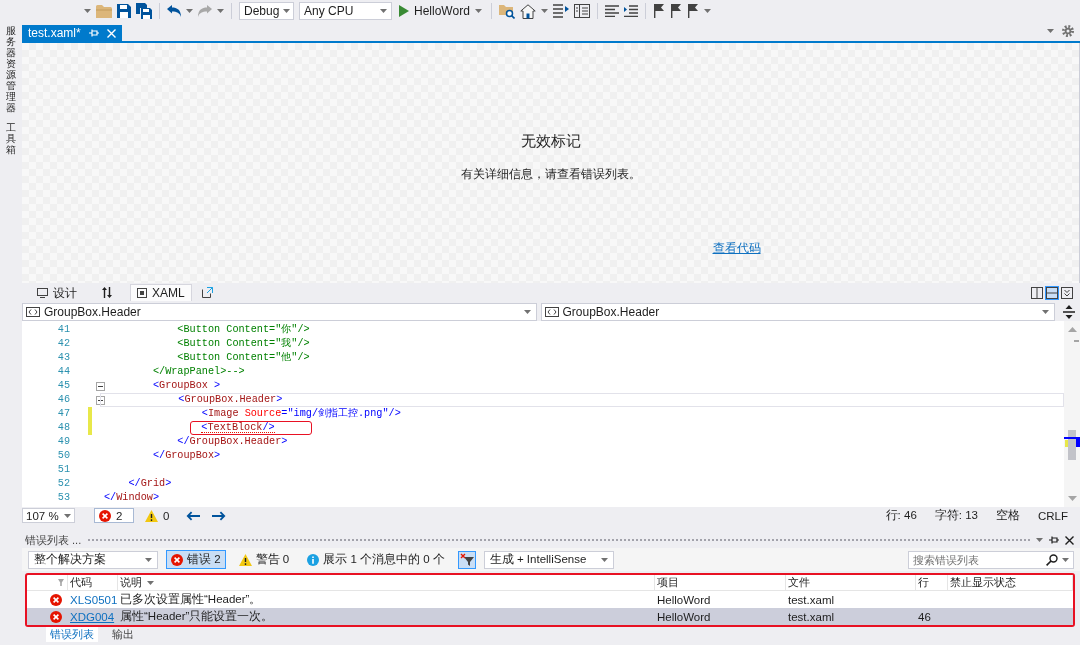  I want to click on swap-icon, so click(107, 292).